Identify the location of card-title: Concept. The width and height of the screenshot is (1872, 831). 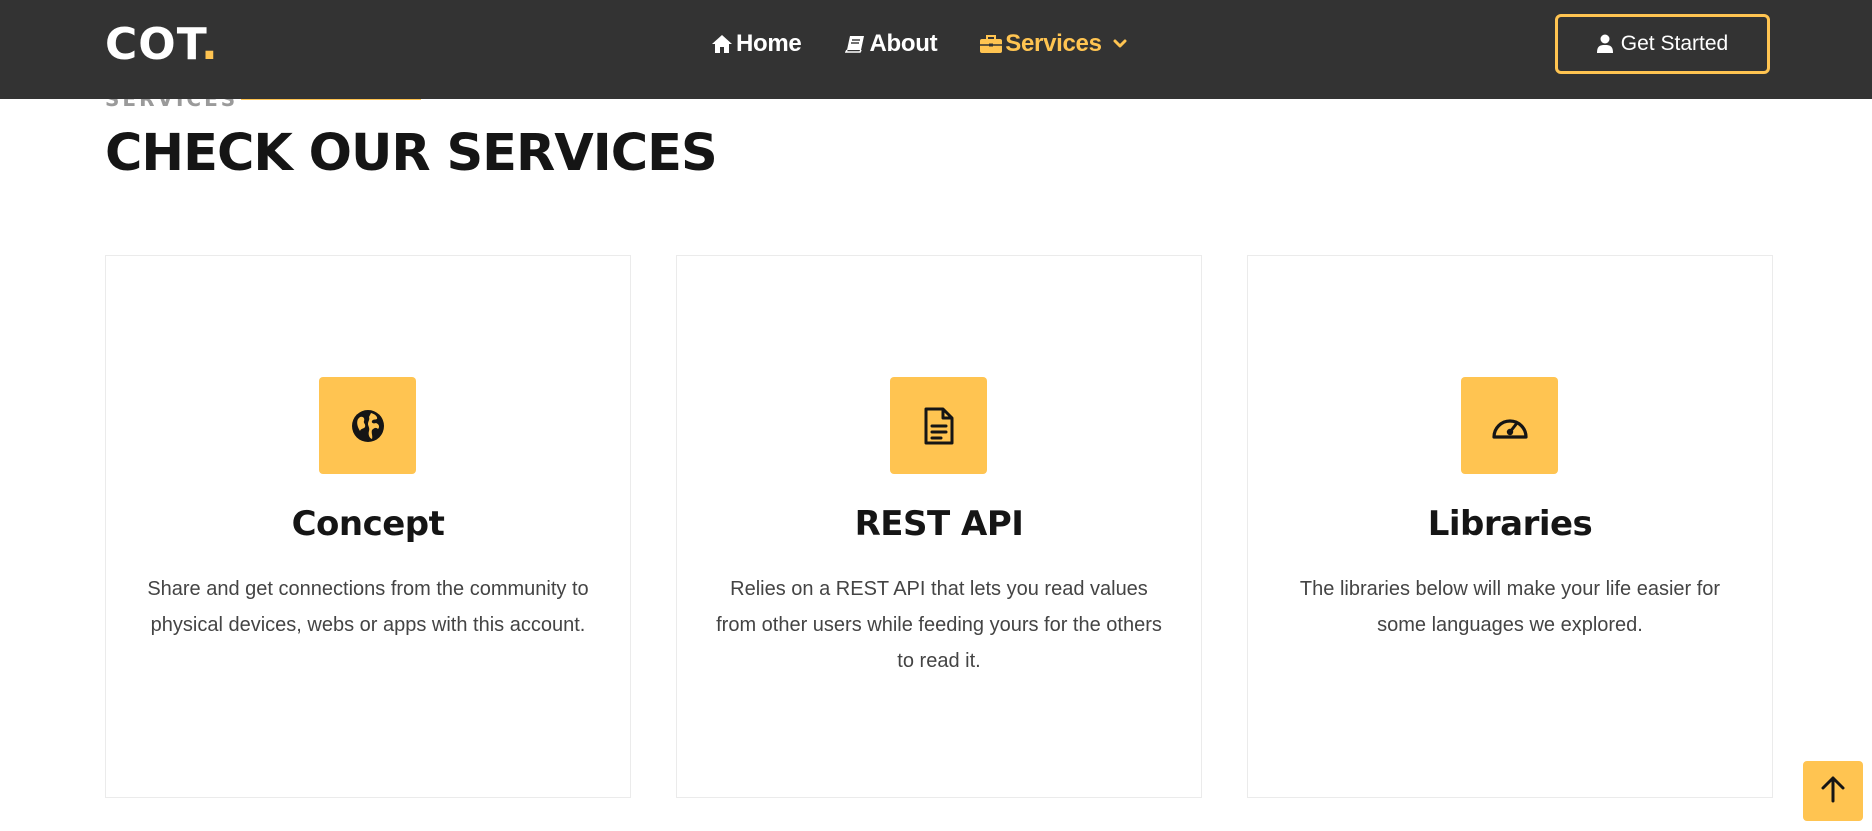
(368, 524).